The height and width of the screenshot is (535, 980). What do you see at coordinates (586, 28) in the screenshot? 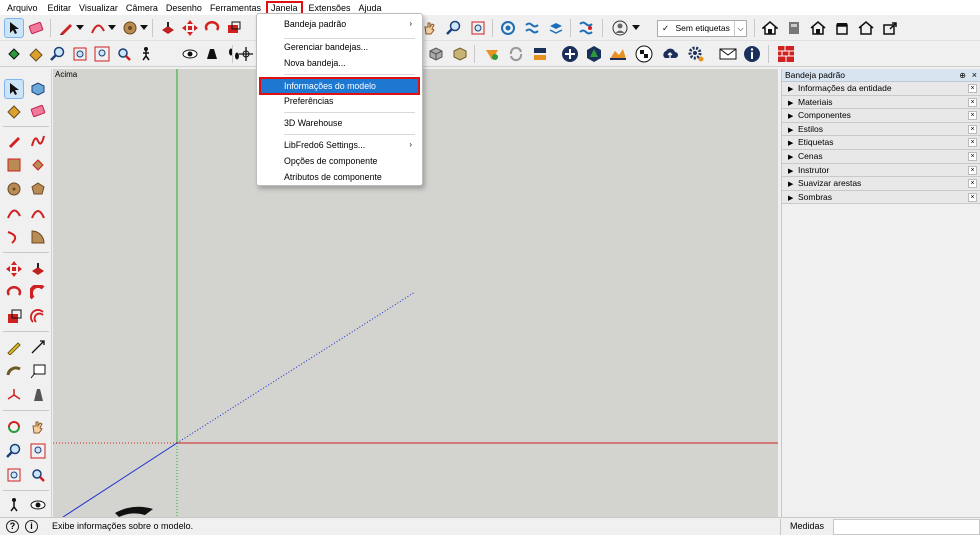
I see `section-icon` at bounding box center [586, 28].